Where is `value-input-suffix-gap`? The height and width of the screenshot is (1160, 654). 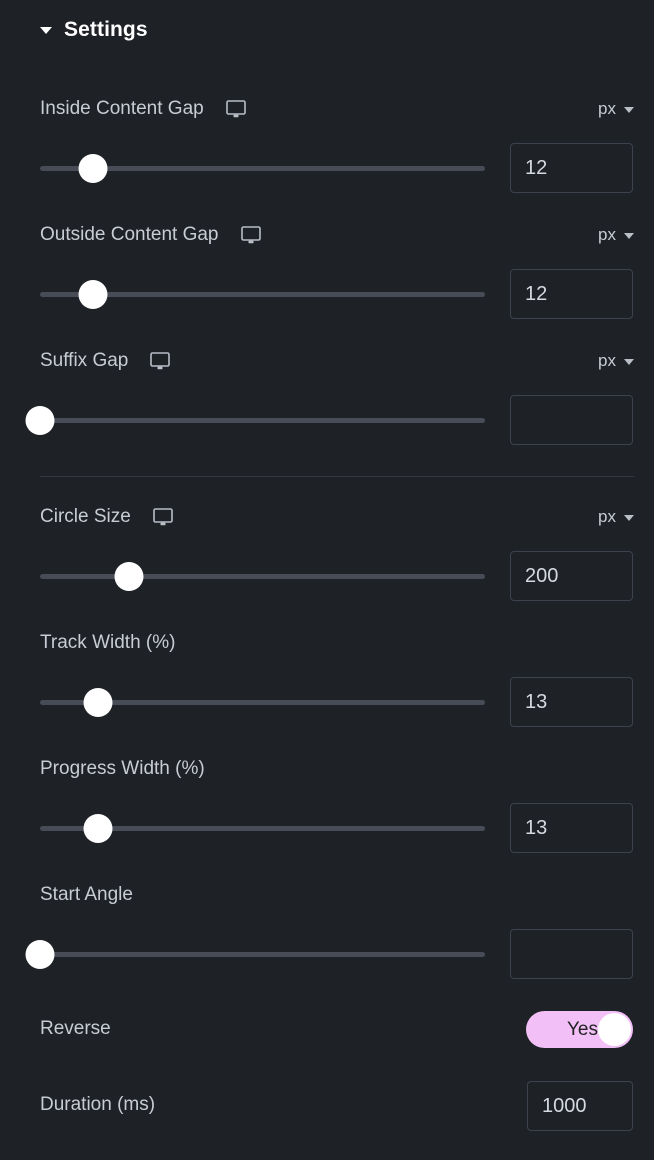 value-input-suffix-gap is located at coordinates (571, 420).